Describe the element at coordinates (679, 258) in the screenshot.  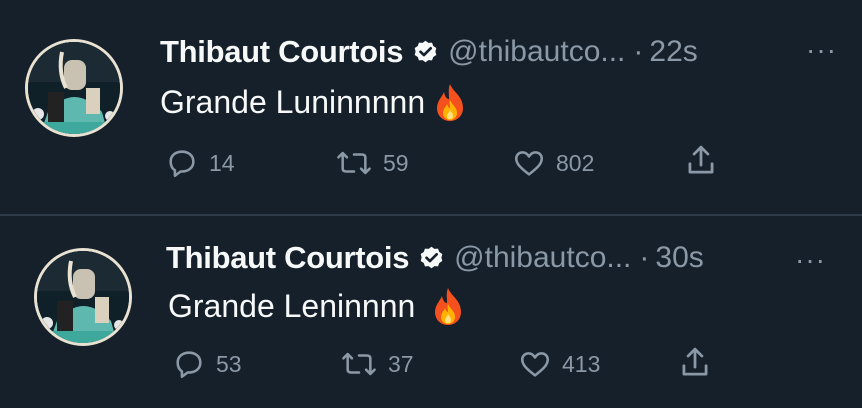
I see `timestamp: 30s` at that location.